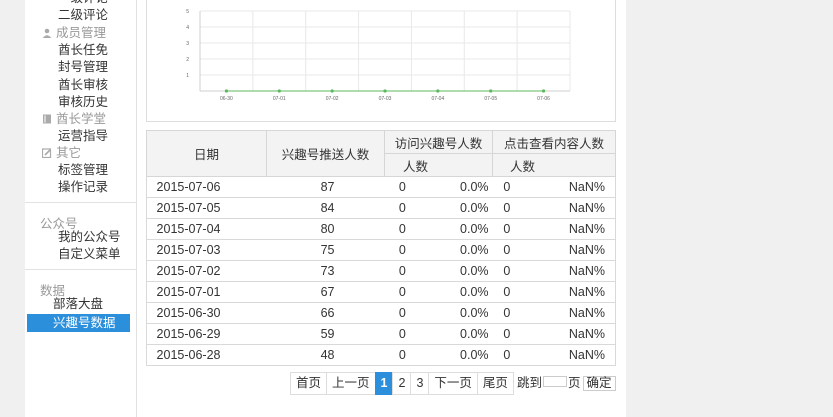 This screenshot has height=417, width=833. What do you see at coordinates (206, 250) in the screenshot?
I see `table-cell: 2015-07-03` at bounding box center [206, 250].